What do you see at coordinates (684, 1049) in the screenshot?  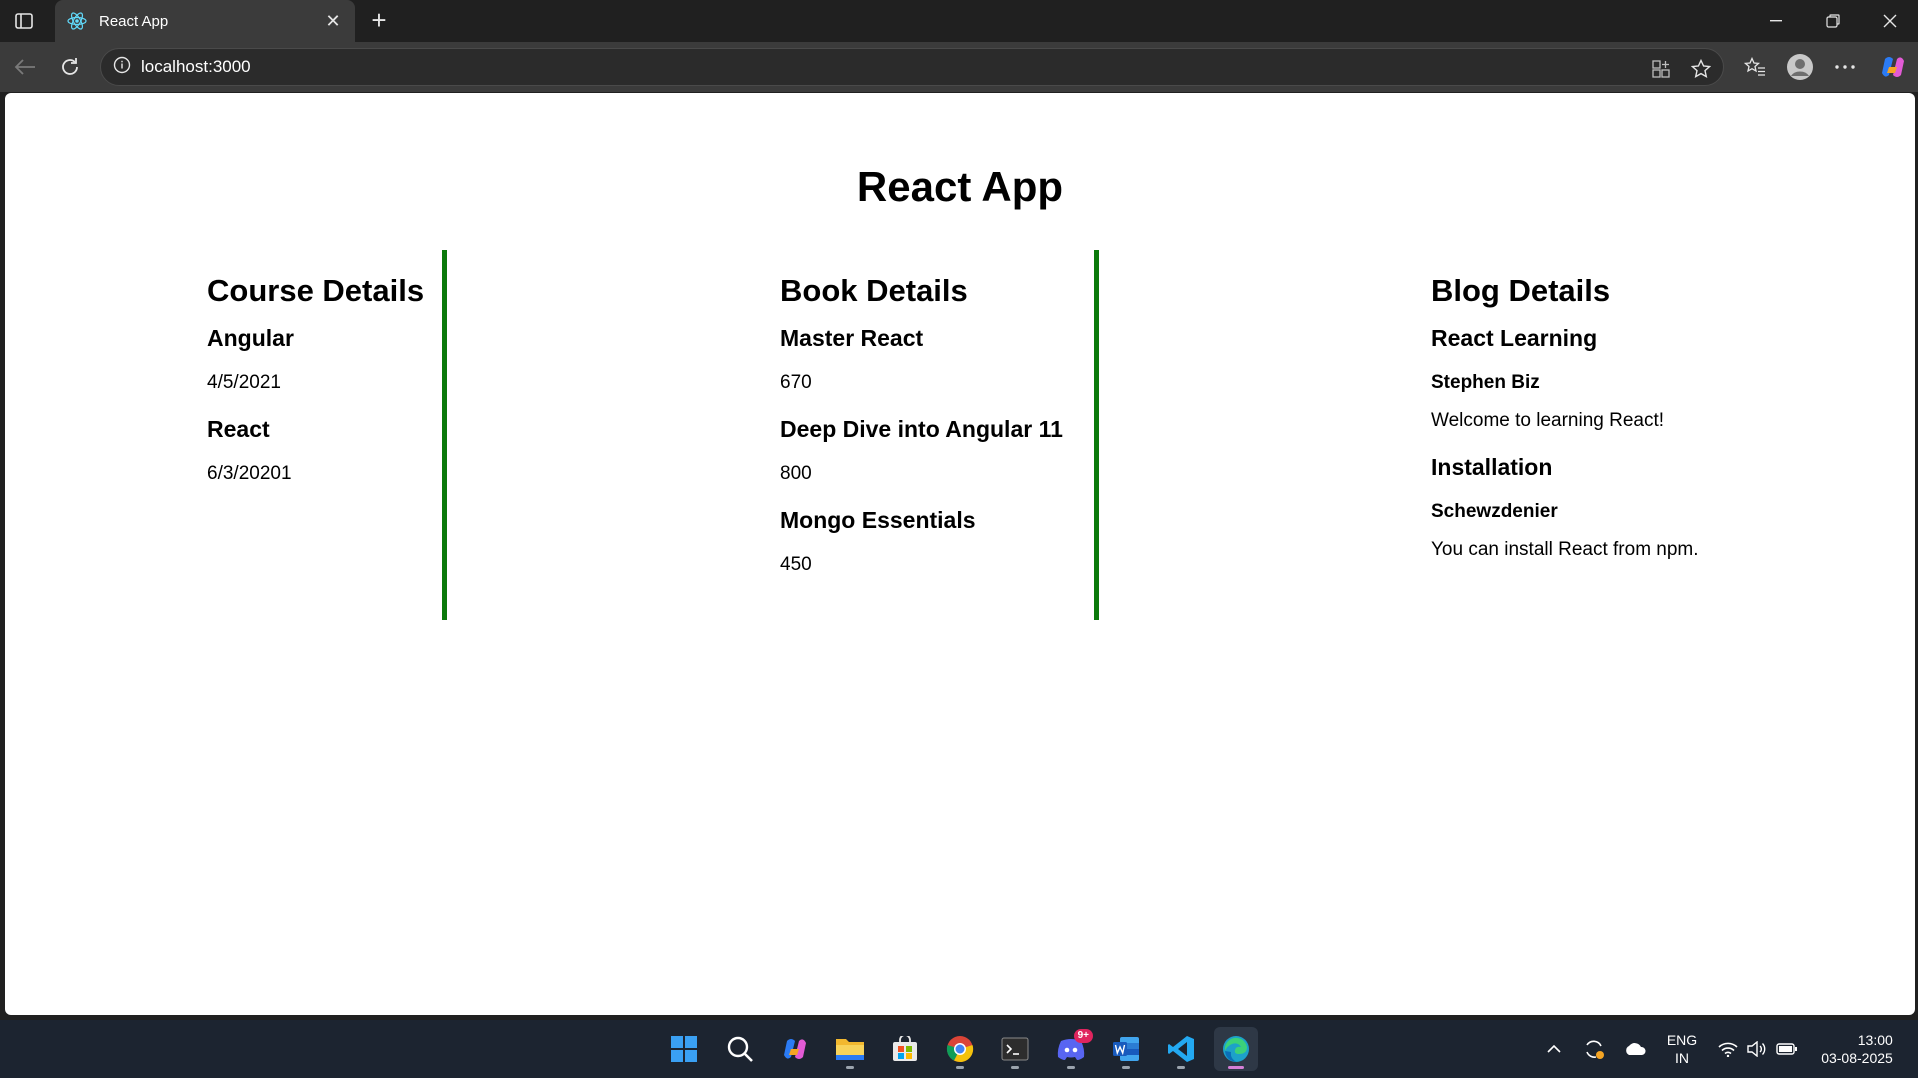 I see `windows-start-icon` at bounding box center [684, 1049].